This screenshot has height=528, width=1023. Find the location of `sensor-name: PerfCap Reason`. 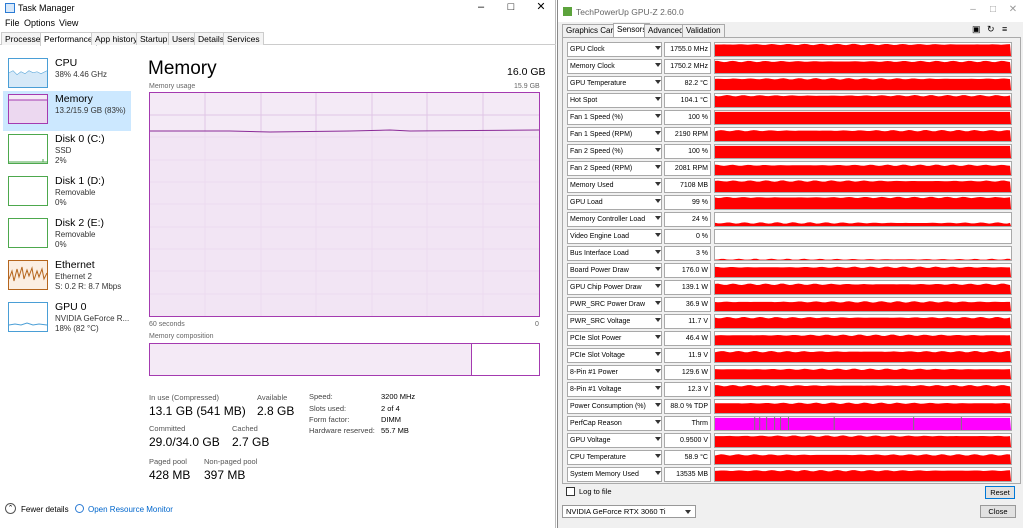

sensor-name: PerfCap Reason is located at coordinates (614, 423).